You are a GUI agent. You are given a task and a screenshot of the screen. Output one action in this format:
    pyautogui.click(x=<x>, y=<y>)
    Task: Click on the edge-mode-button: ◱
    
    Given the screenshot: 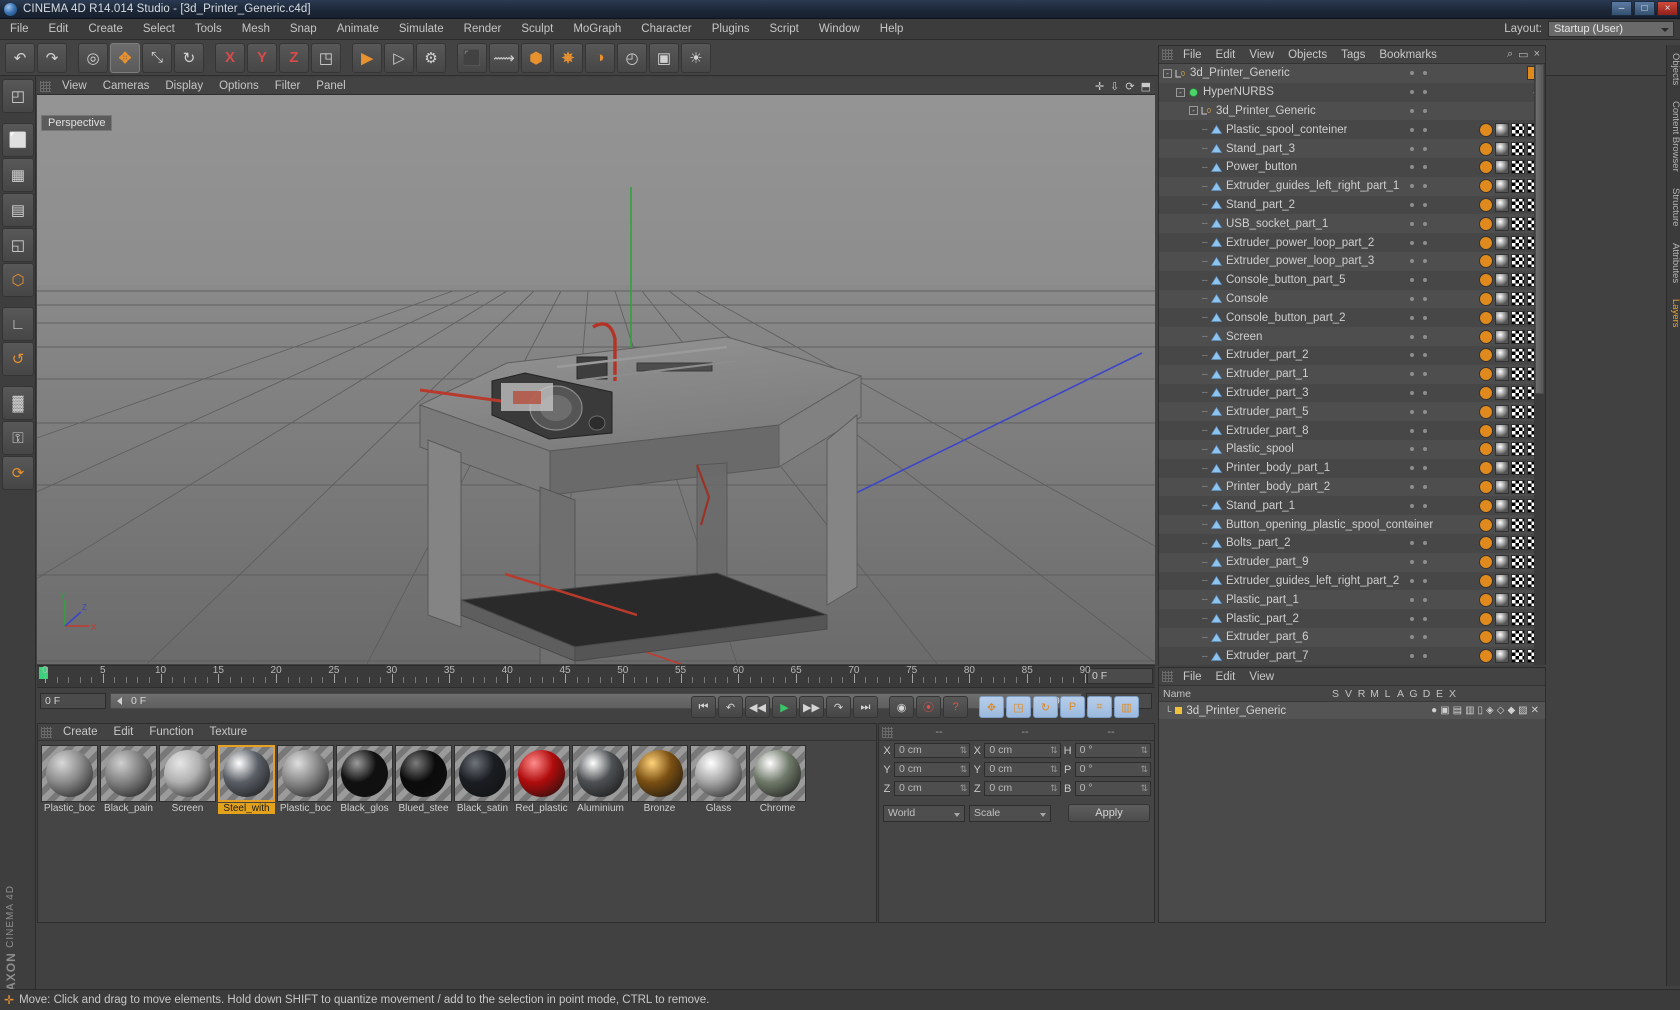 What is the action you would take?
    pyautogui.click(x=18, y=245)
    